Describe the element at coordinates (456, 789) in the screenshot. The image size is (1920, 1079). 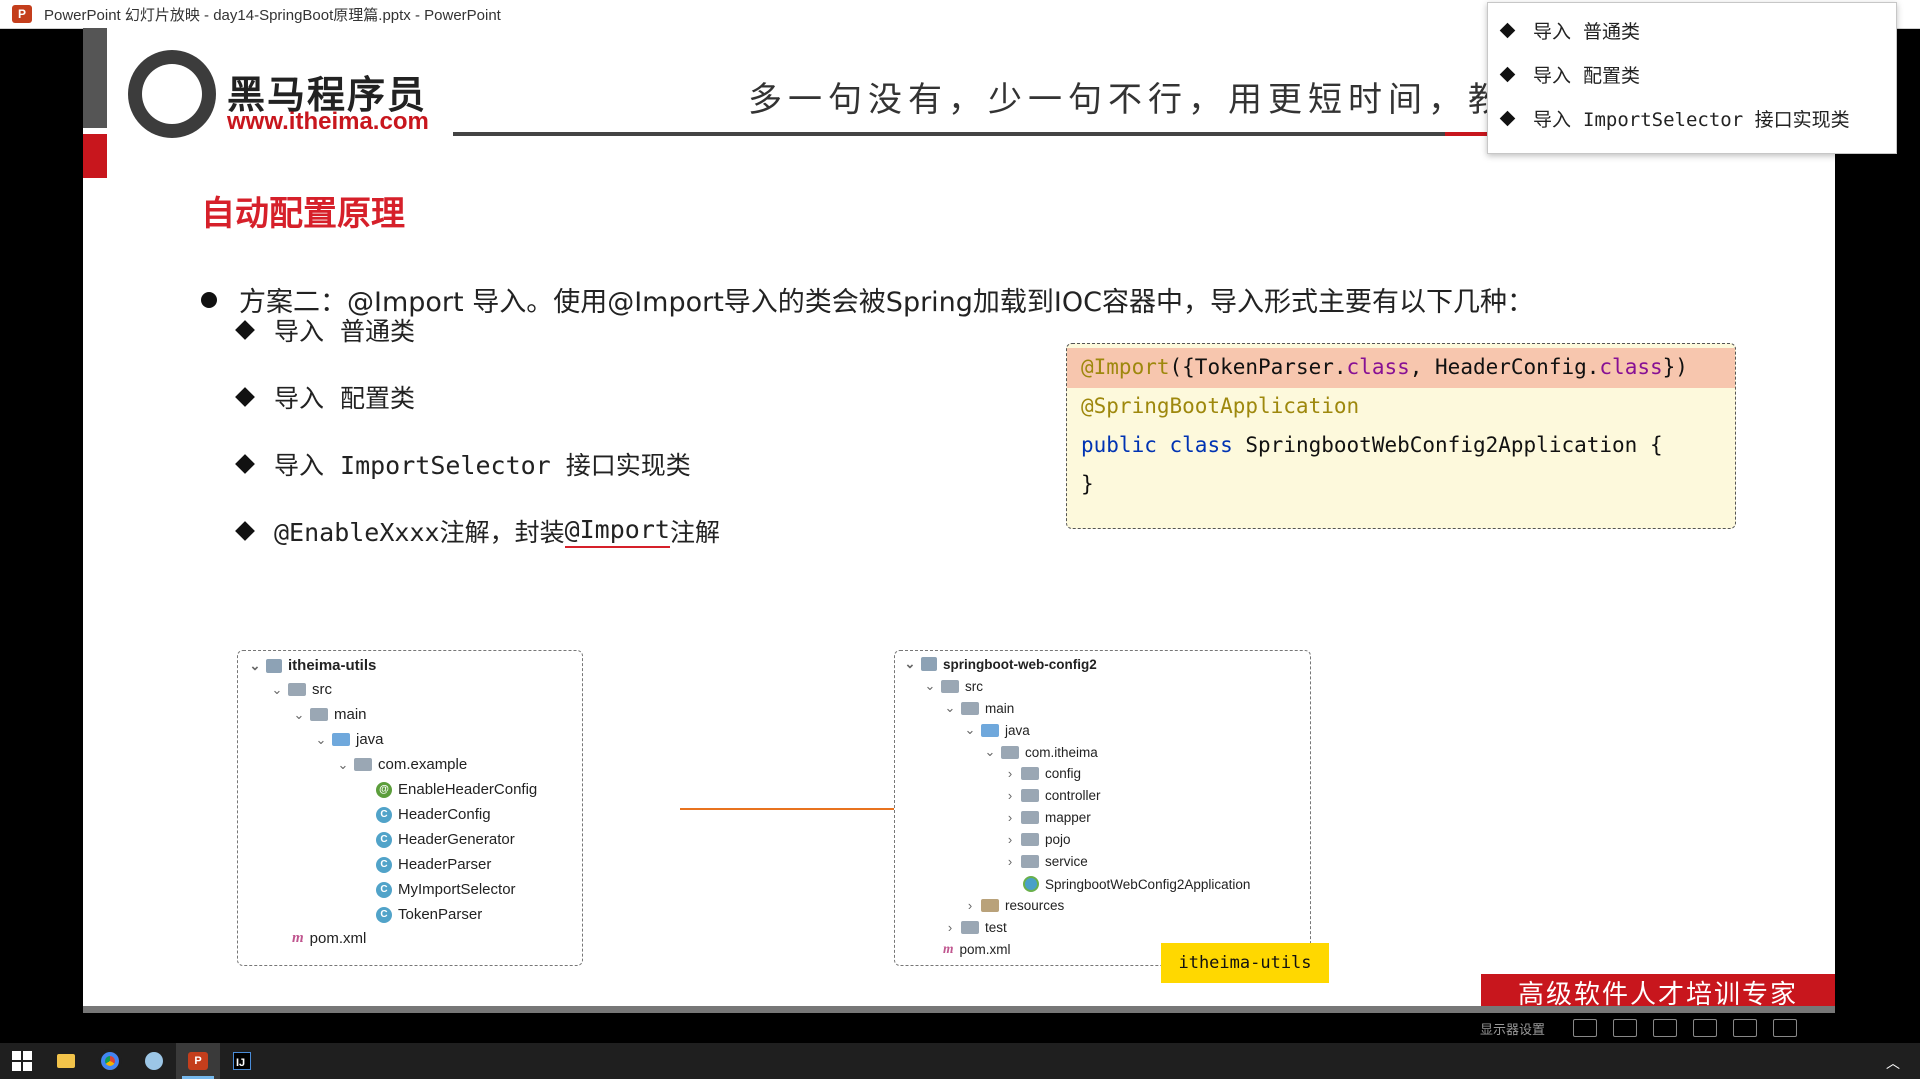
I see `tree-class: @ EnableHeaderConfig` at that location.